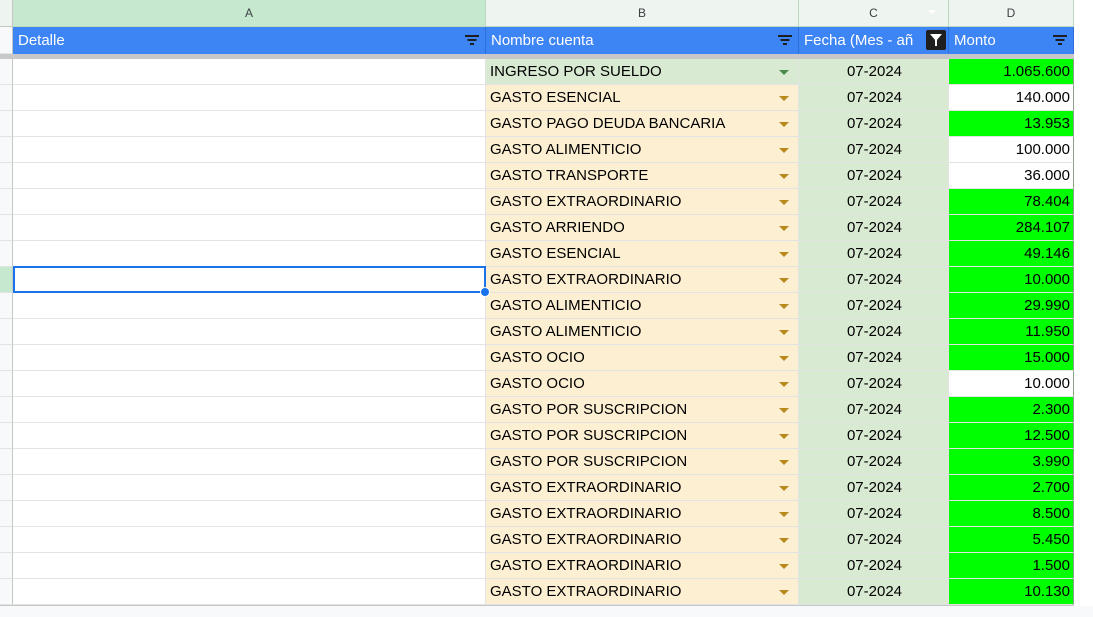  What do you see at coordinates (1011, 202) in the screenshot?
I see `amount-cell: 78.404` at bounding box center [1011, 202].